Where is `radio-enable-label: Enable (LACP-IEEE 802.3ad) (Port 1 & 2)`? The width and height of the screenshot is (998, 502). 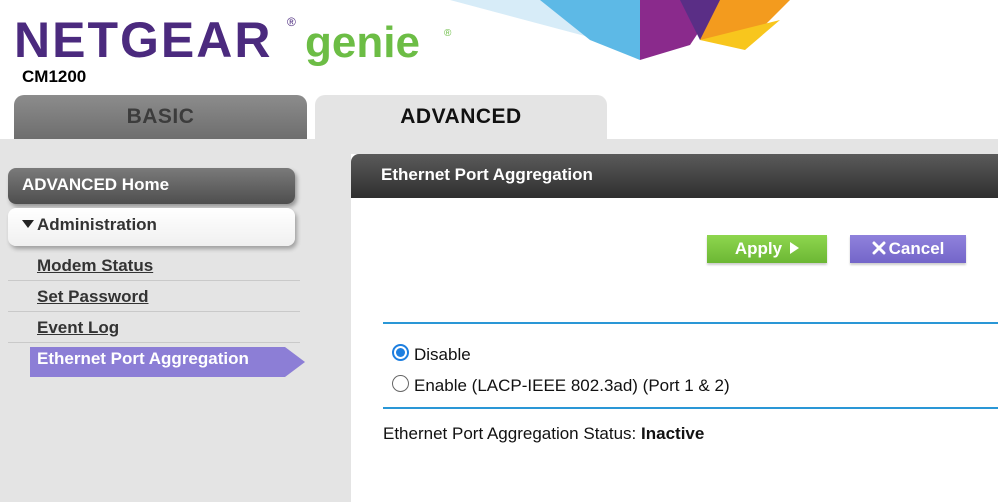
radio-enable-label: Enable (LACP-IEEE 802.3ad) (Port 1 & 2) is located at coordinates (572, 385).